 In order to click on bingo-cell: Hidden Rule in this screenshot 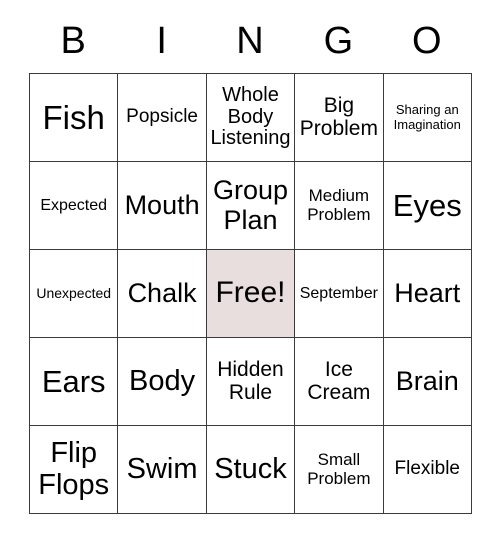, I will do `click(250, 381)`.